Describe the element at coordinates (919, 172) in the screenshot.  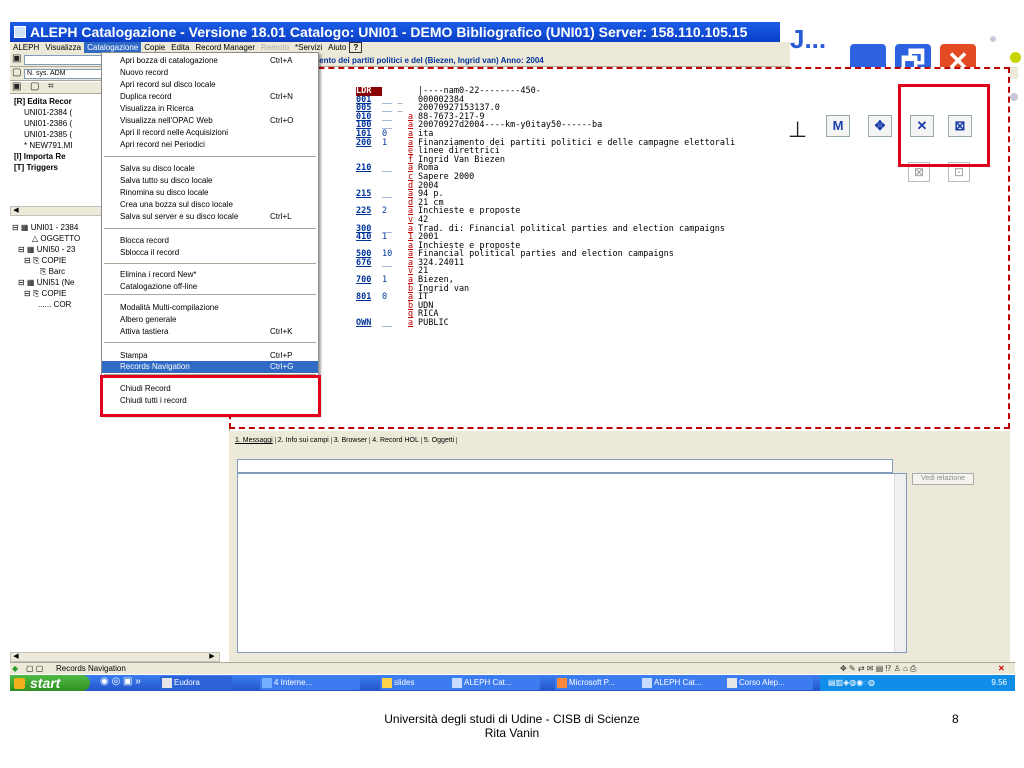
I see `disabled-doc-icon: ⊠` at that location.